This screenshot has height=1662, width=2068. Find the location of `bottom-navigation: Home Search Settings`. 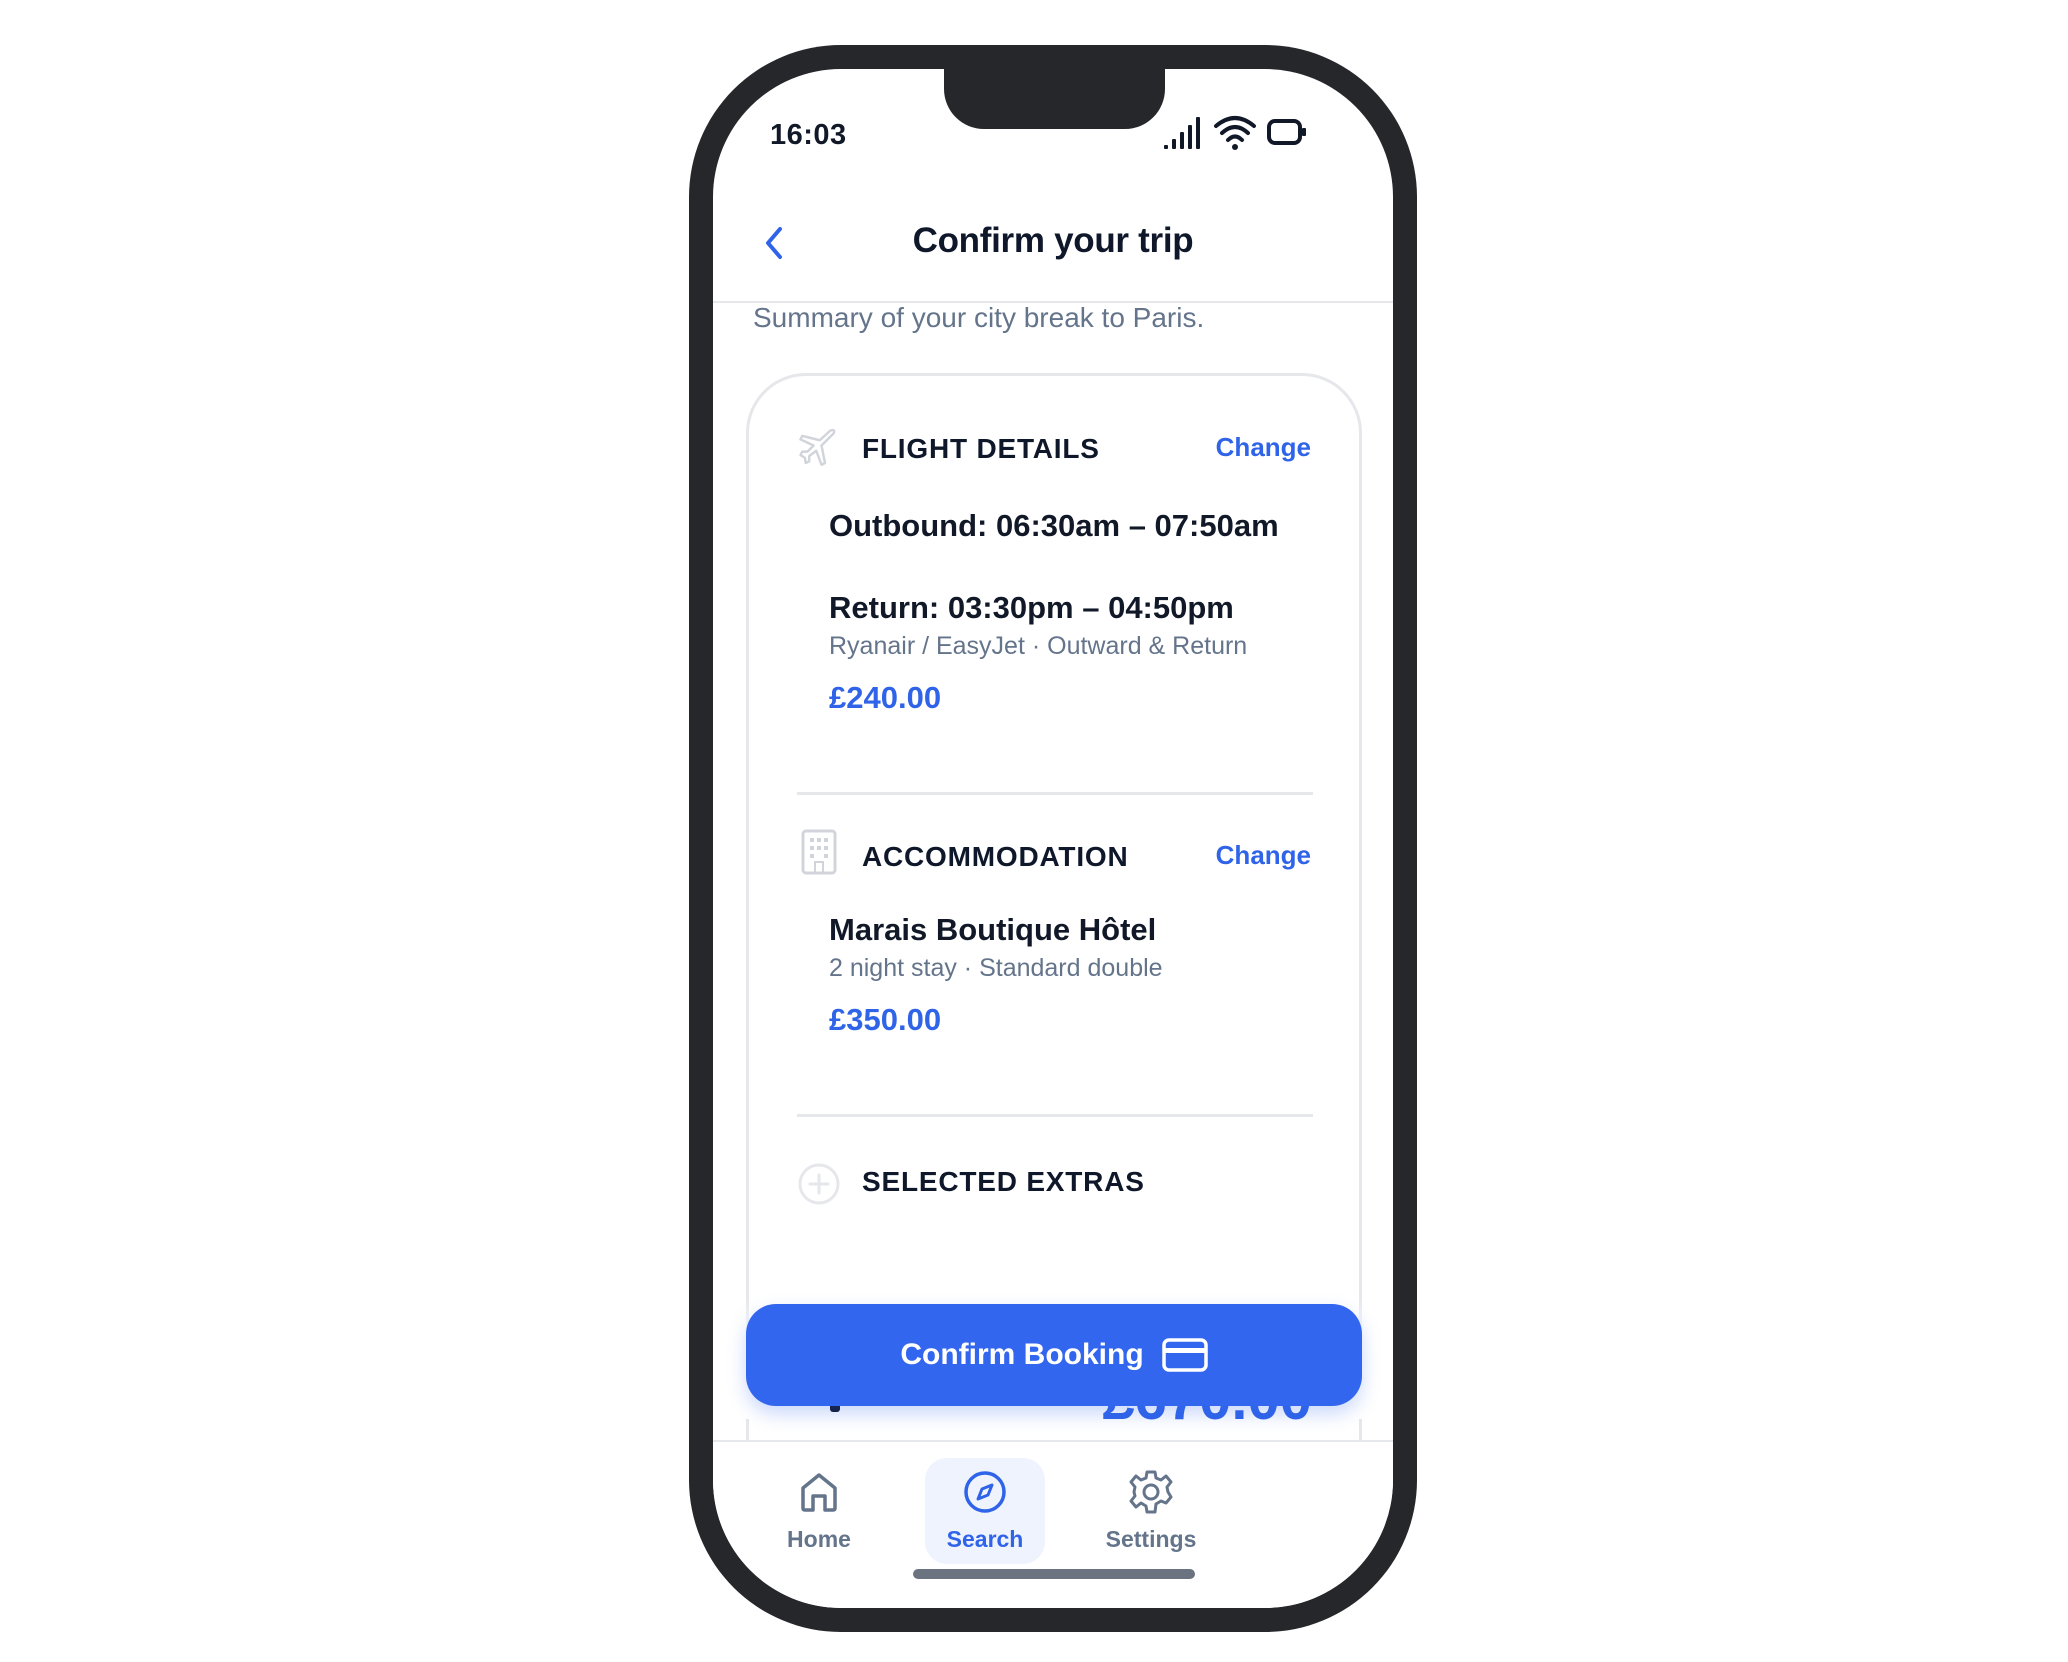

bottom-navigation: Home Search Settings is located at coordinates (1053, 1524).